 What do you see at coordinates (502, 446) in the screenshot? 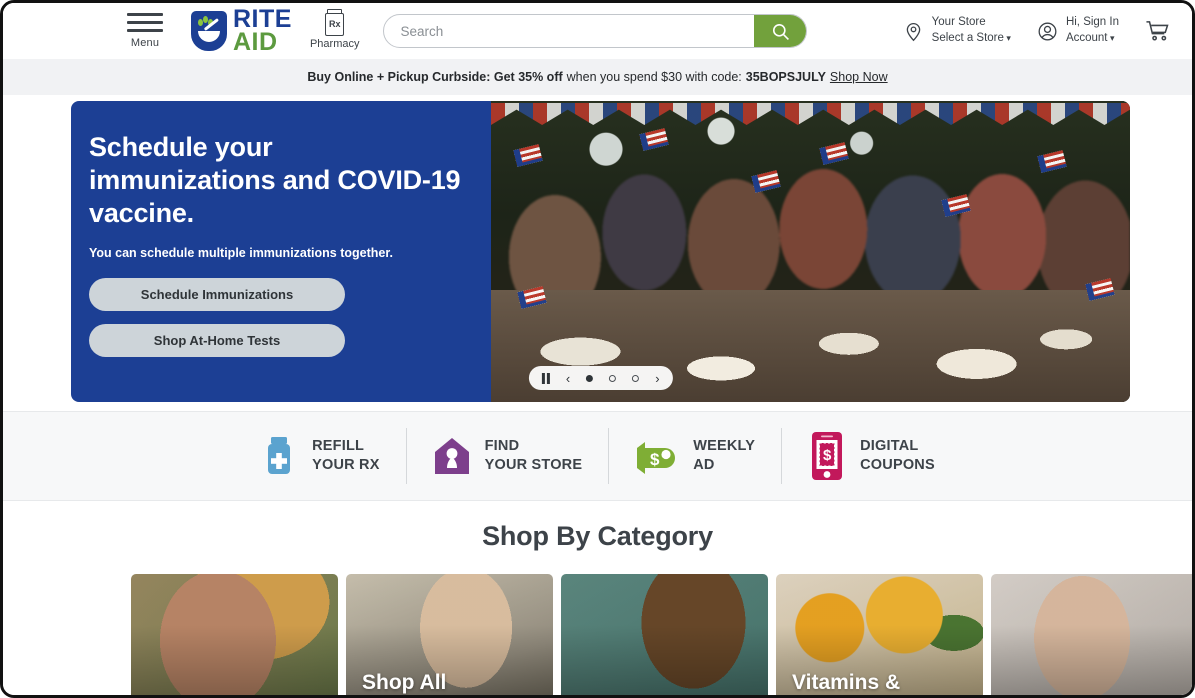
I see `quick-link-line1: FIND` at bounding box center [502, 446].